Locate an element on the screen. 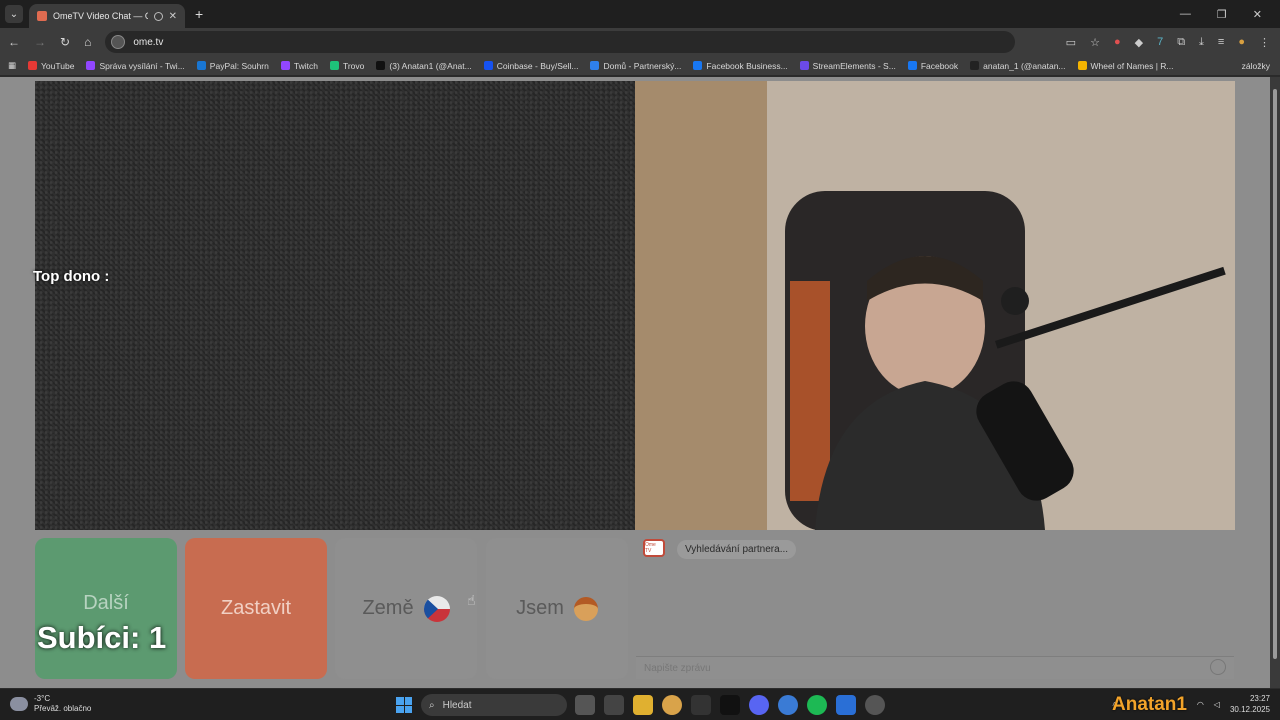 The height and width of the screenshot is (720, 1280). back-icon: ← is located at coordinates (14, 42).